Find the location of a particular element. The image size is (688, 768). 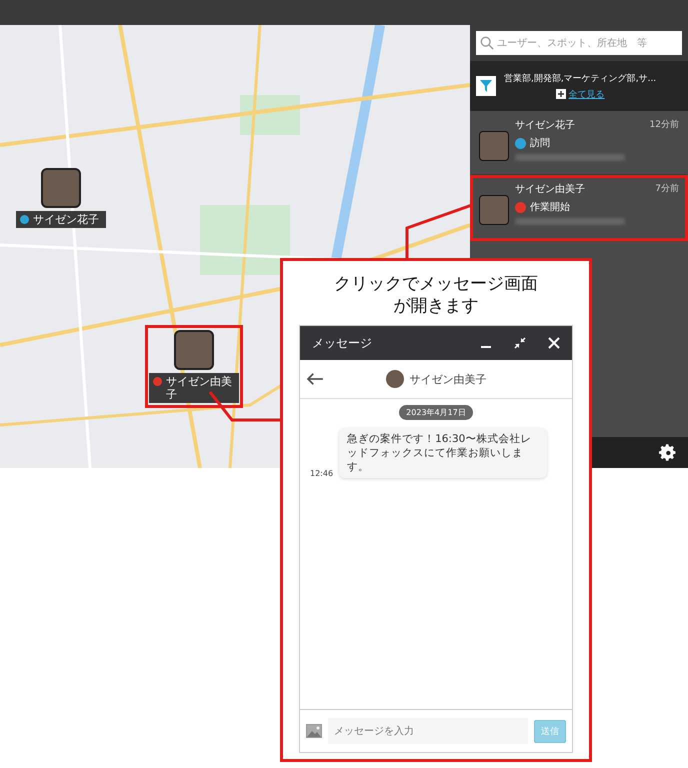

status-text: 訪問 is located at coordinates (540, 143).